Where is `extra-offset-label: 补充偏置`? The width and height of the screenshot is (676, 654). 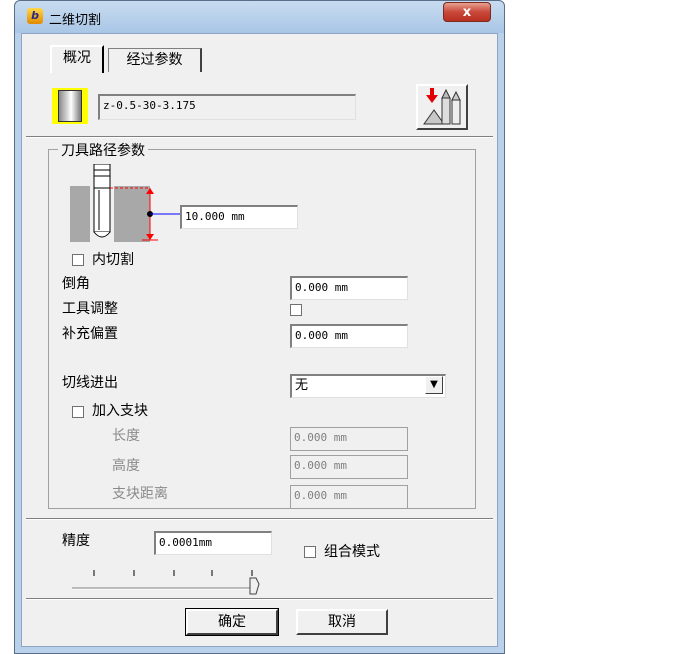
extra-offset-label: 补充偏置 is located at coordinates (90, 334).